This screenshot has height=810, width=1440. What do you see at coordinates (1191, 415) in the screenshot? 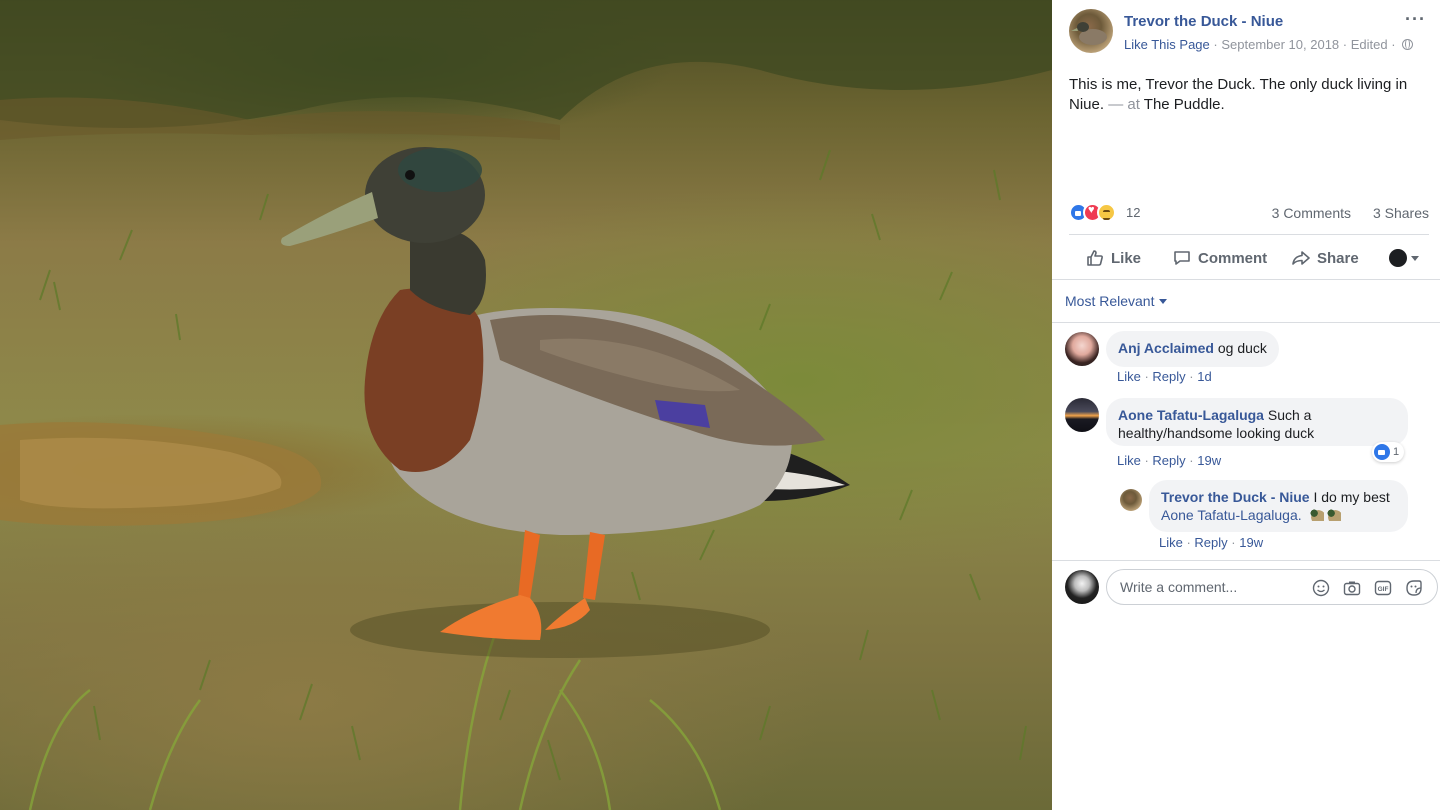
I see `comment-author: Aone Tafatu-Lagaluga` at bounding box center [1191, 415].